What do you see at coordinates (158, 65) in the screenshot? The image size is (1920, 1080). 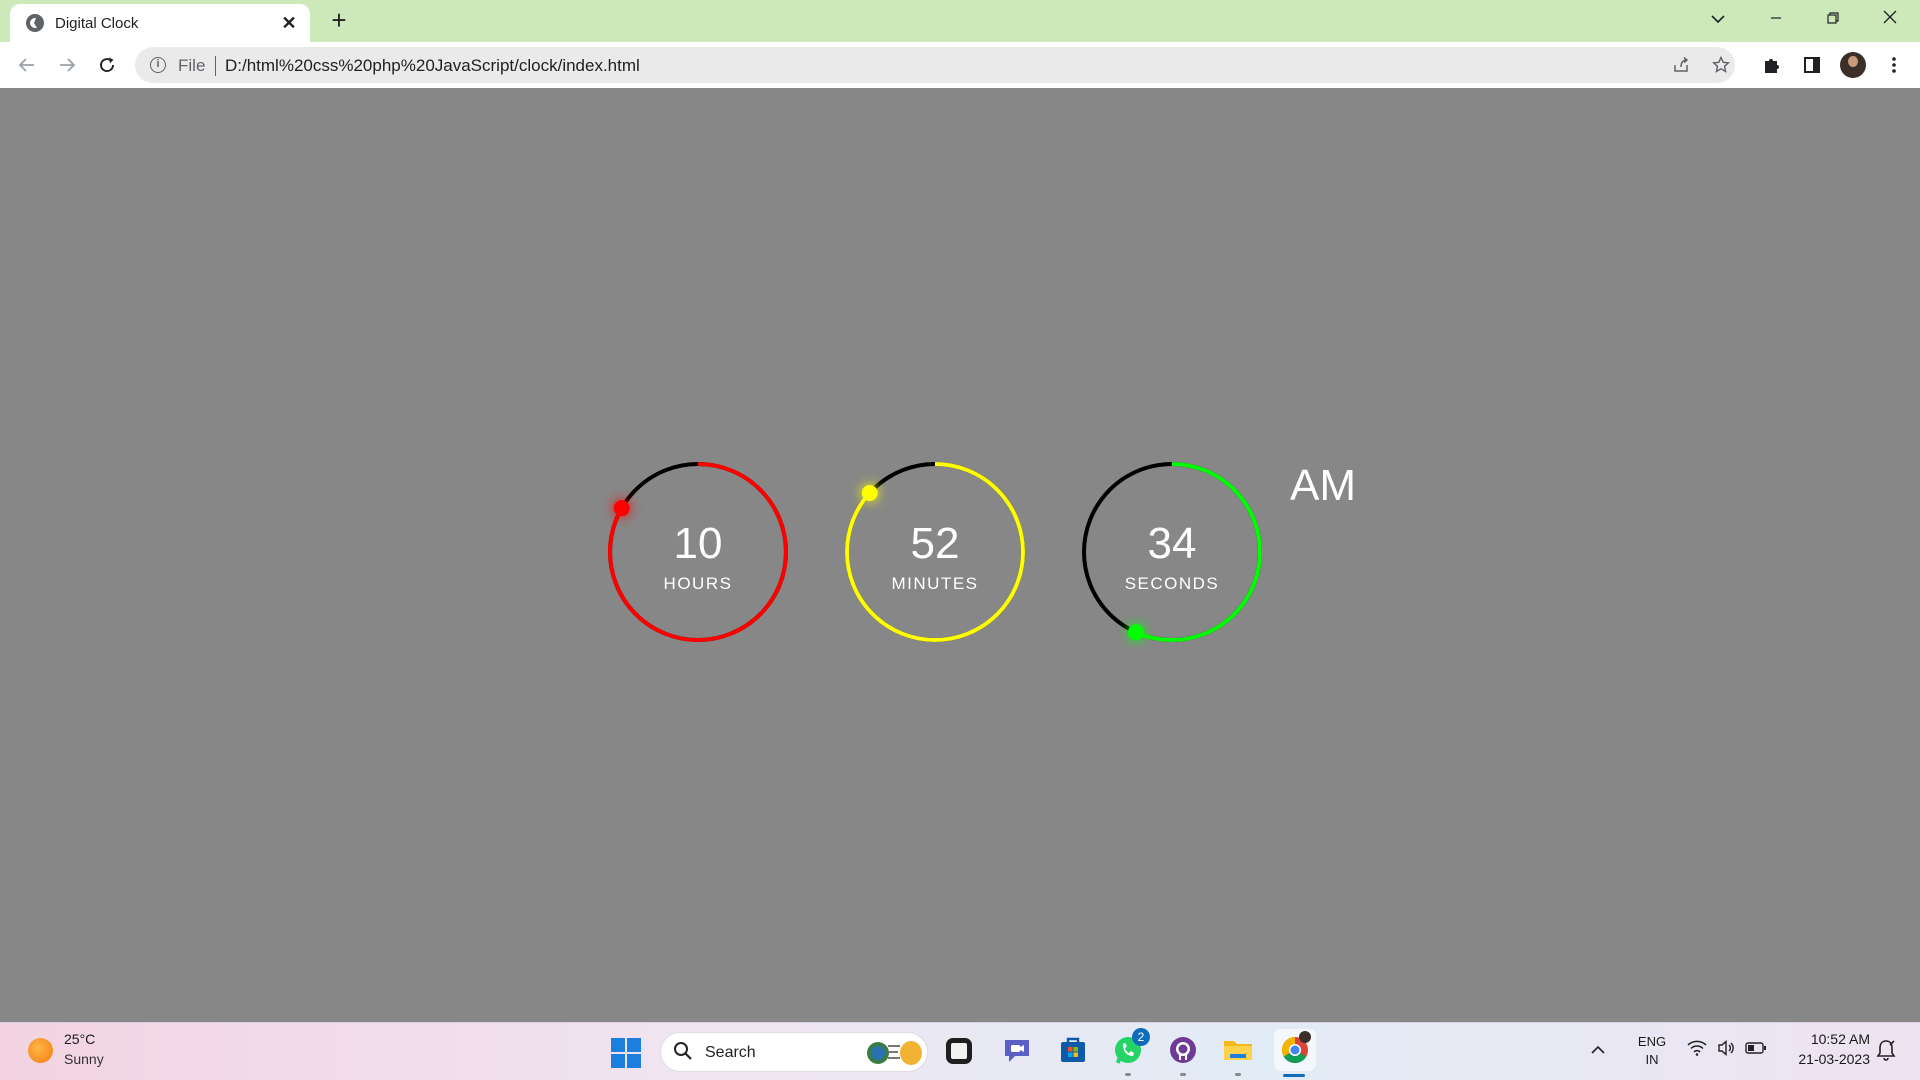 I see `info-icon: i` at bounding box center [158, 65].